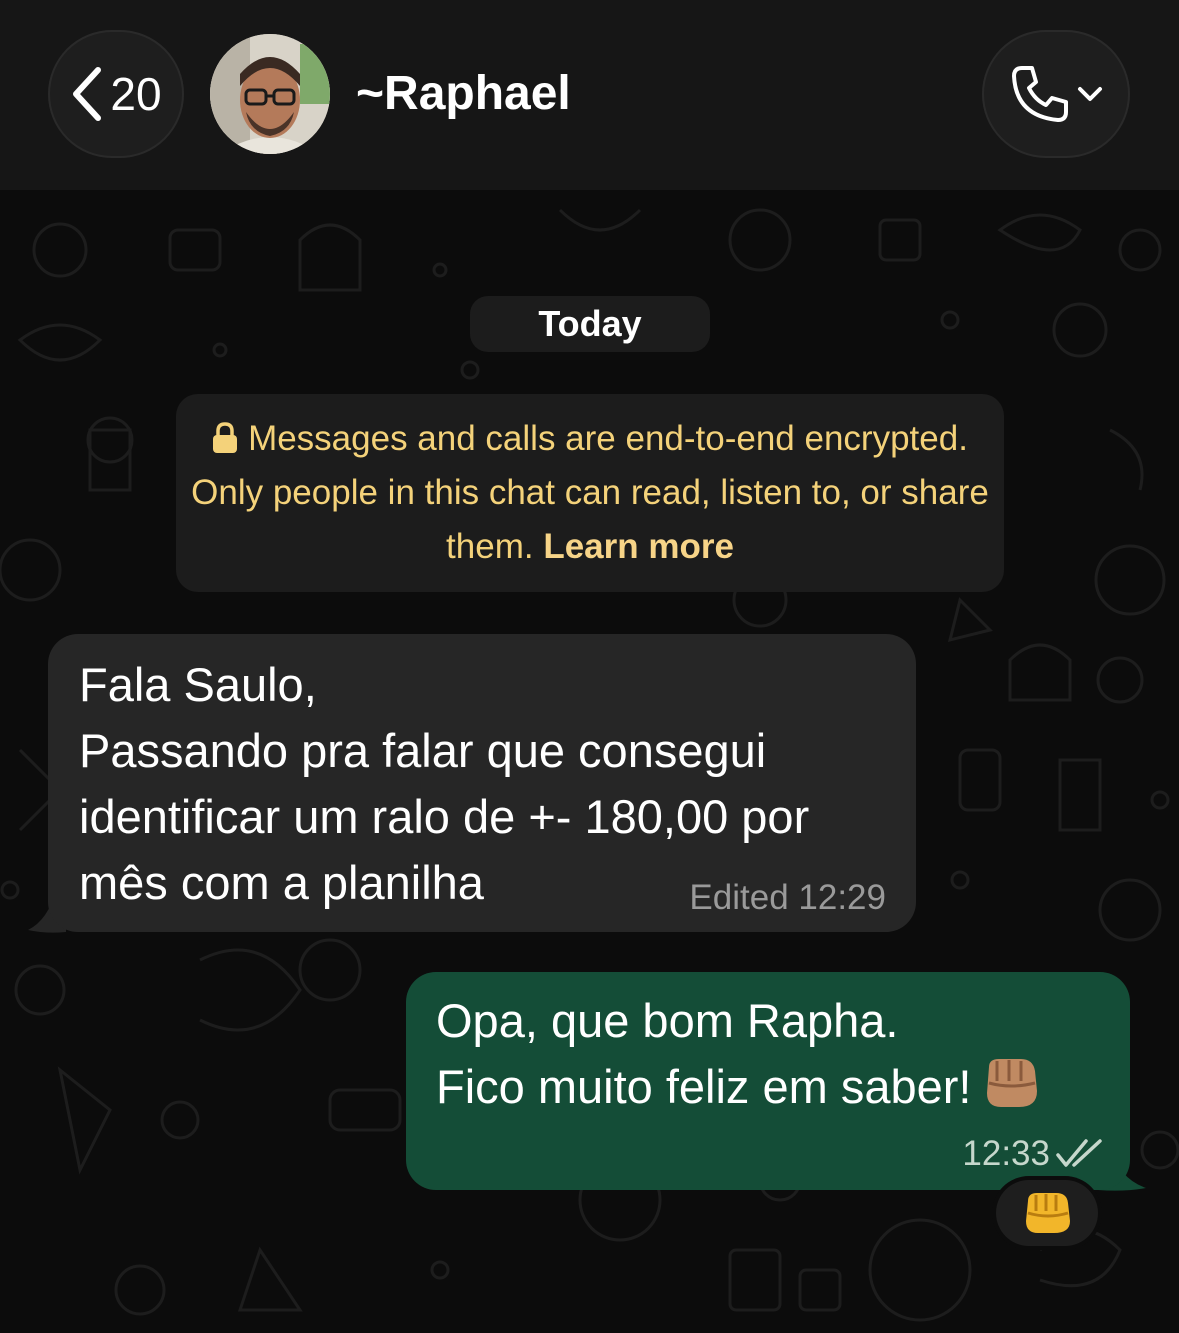 The width and height of the screenshot is (1179, 1333). I want to click on message-text: Fico muito feliz em saber!, so click(704, 1086).